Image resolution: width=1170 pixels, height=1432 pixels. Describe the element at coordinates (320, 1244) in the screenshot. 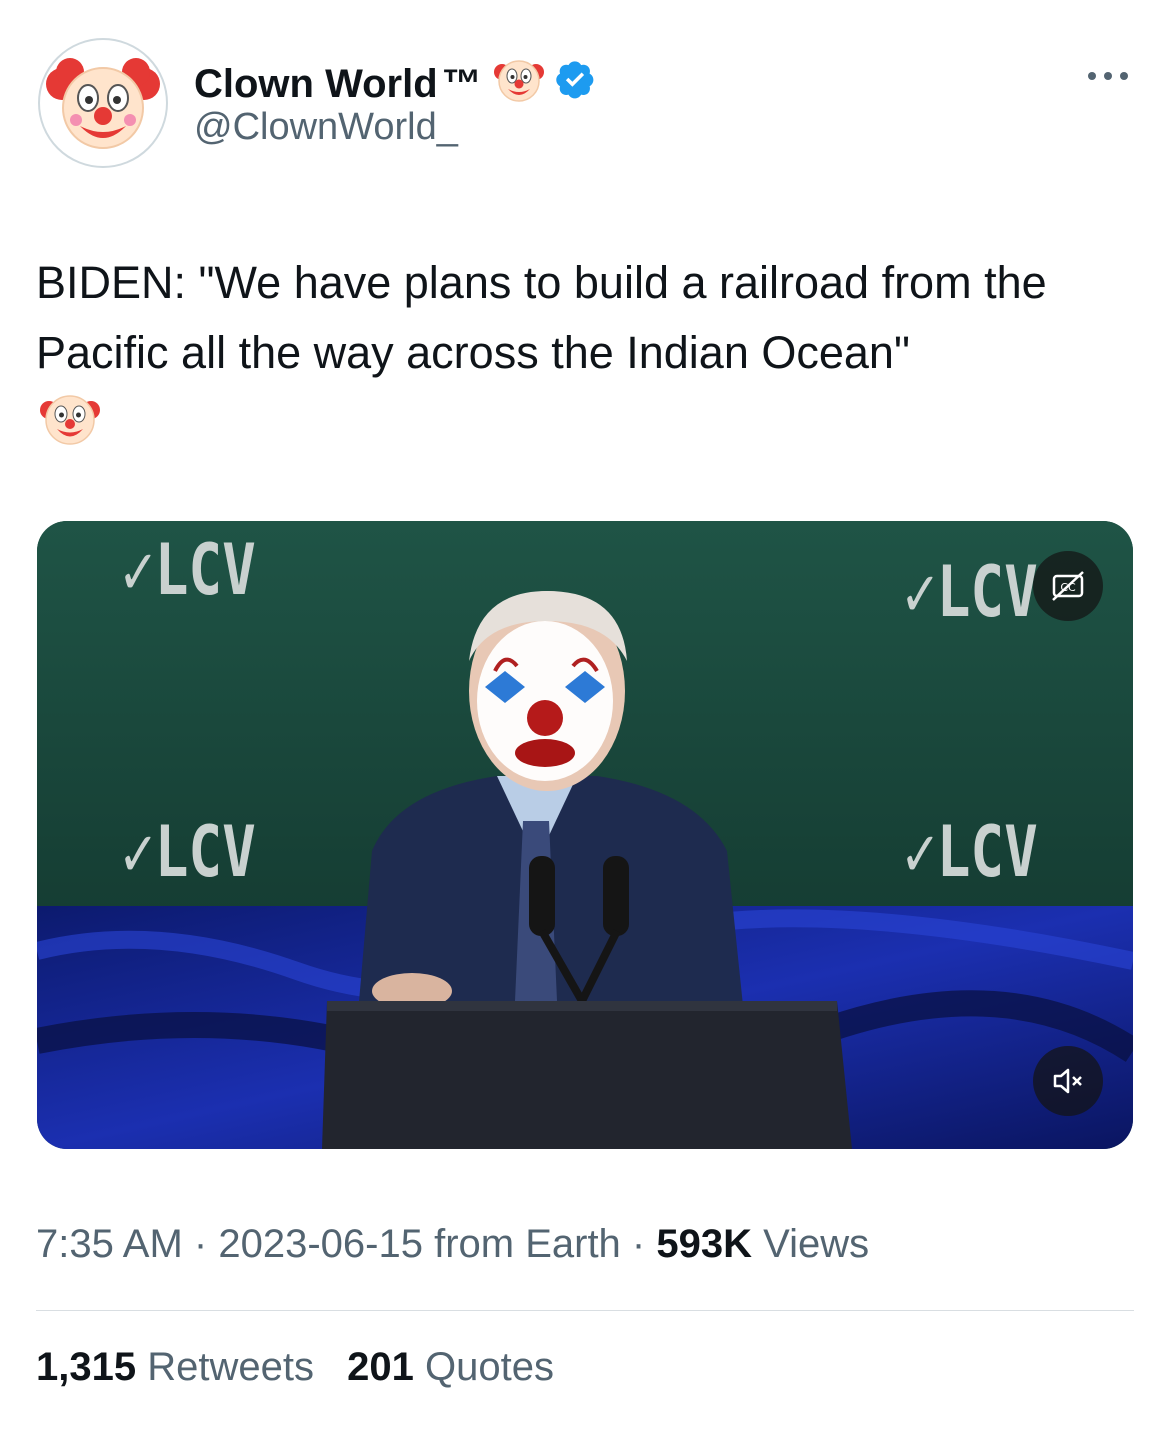

I see `tweet-date: 2023-06-15` at that location.